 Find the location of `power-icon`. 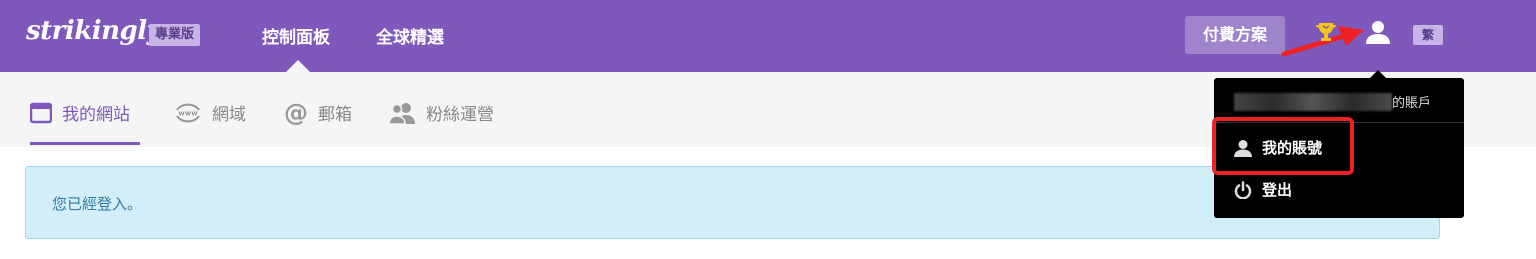

power-icon is located at coordinates (1243, 189).